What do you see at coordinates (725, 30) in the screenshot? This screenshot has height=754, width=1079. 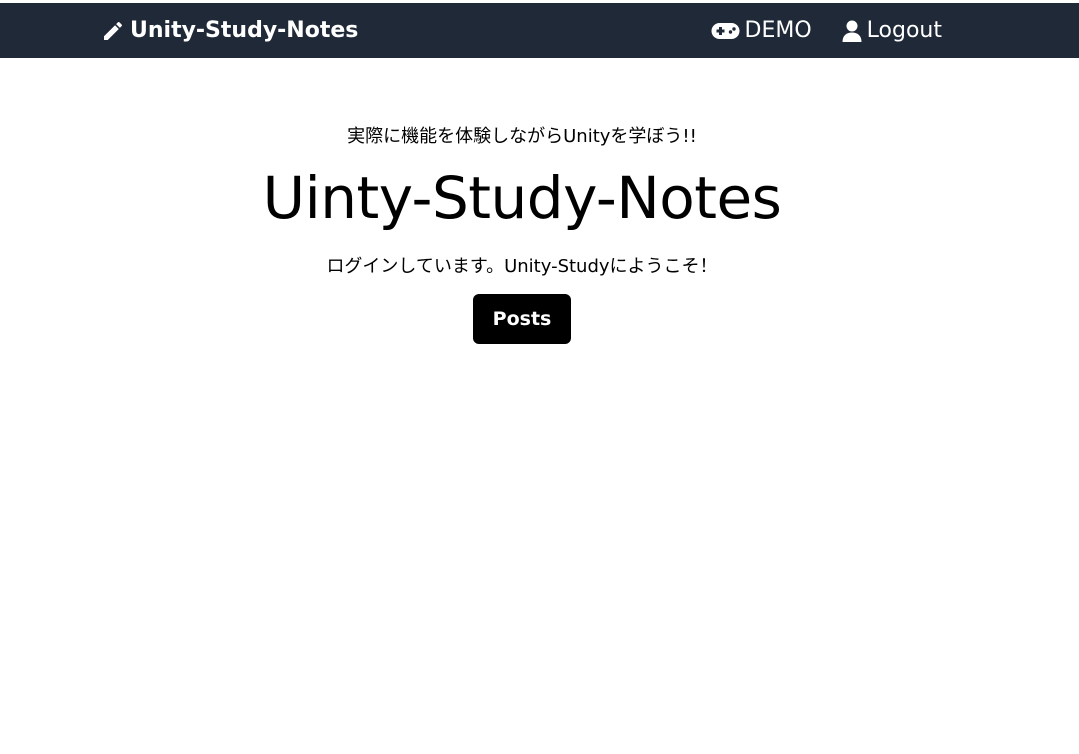 I see `gamepad-icon` at bounding box center [725, 30].